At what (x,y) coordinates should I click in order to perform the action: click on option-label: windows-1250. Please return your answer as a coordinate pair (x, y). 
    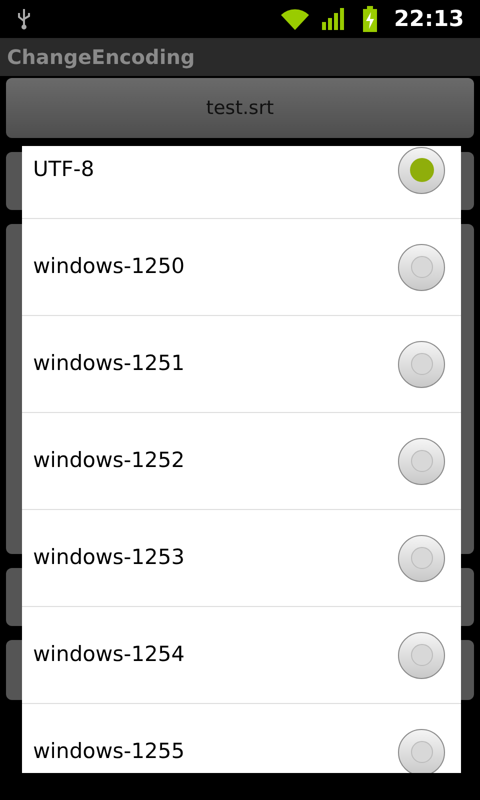
    Looking at the image, I should click on (109, 266).